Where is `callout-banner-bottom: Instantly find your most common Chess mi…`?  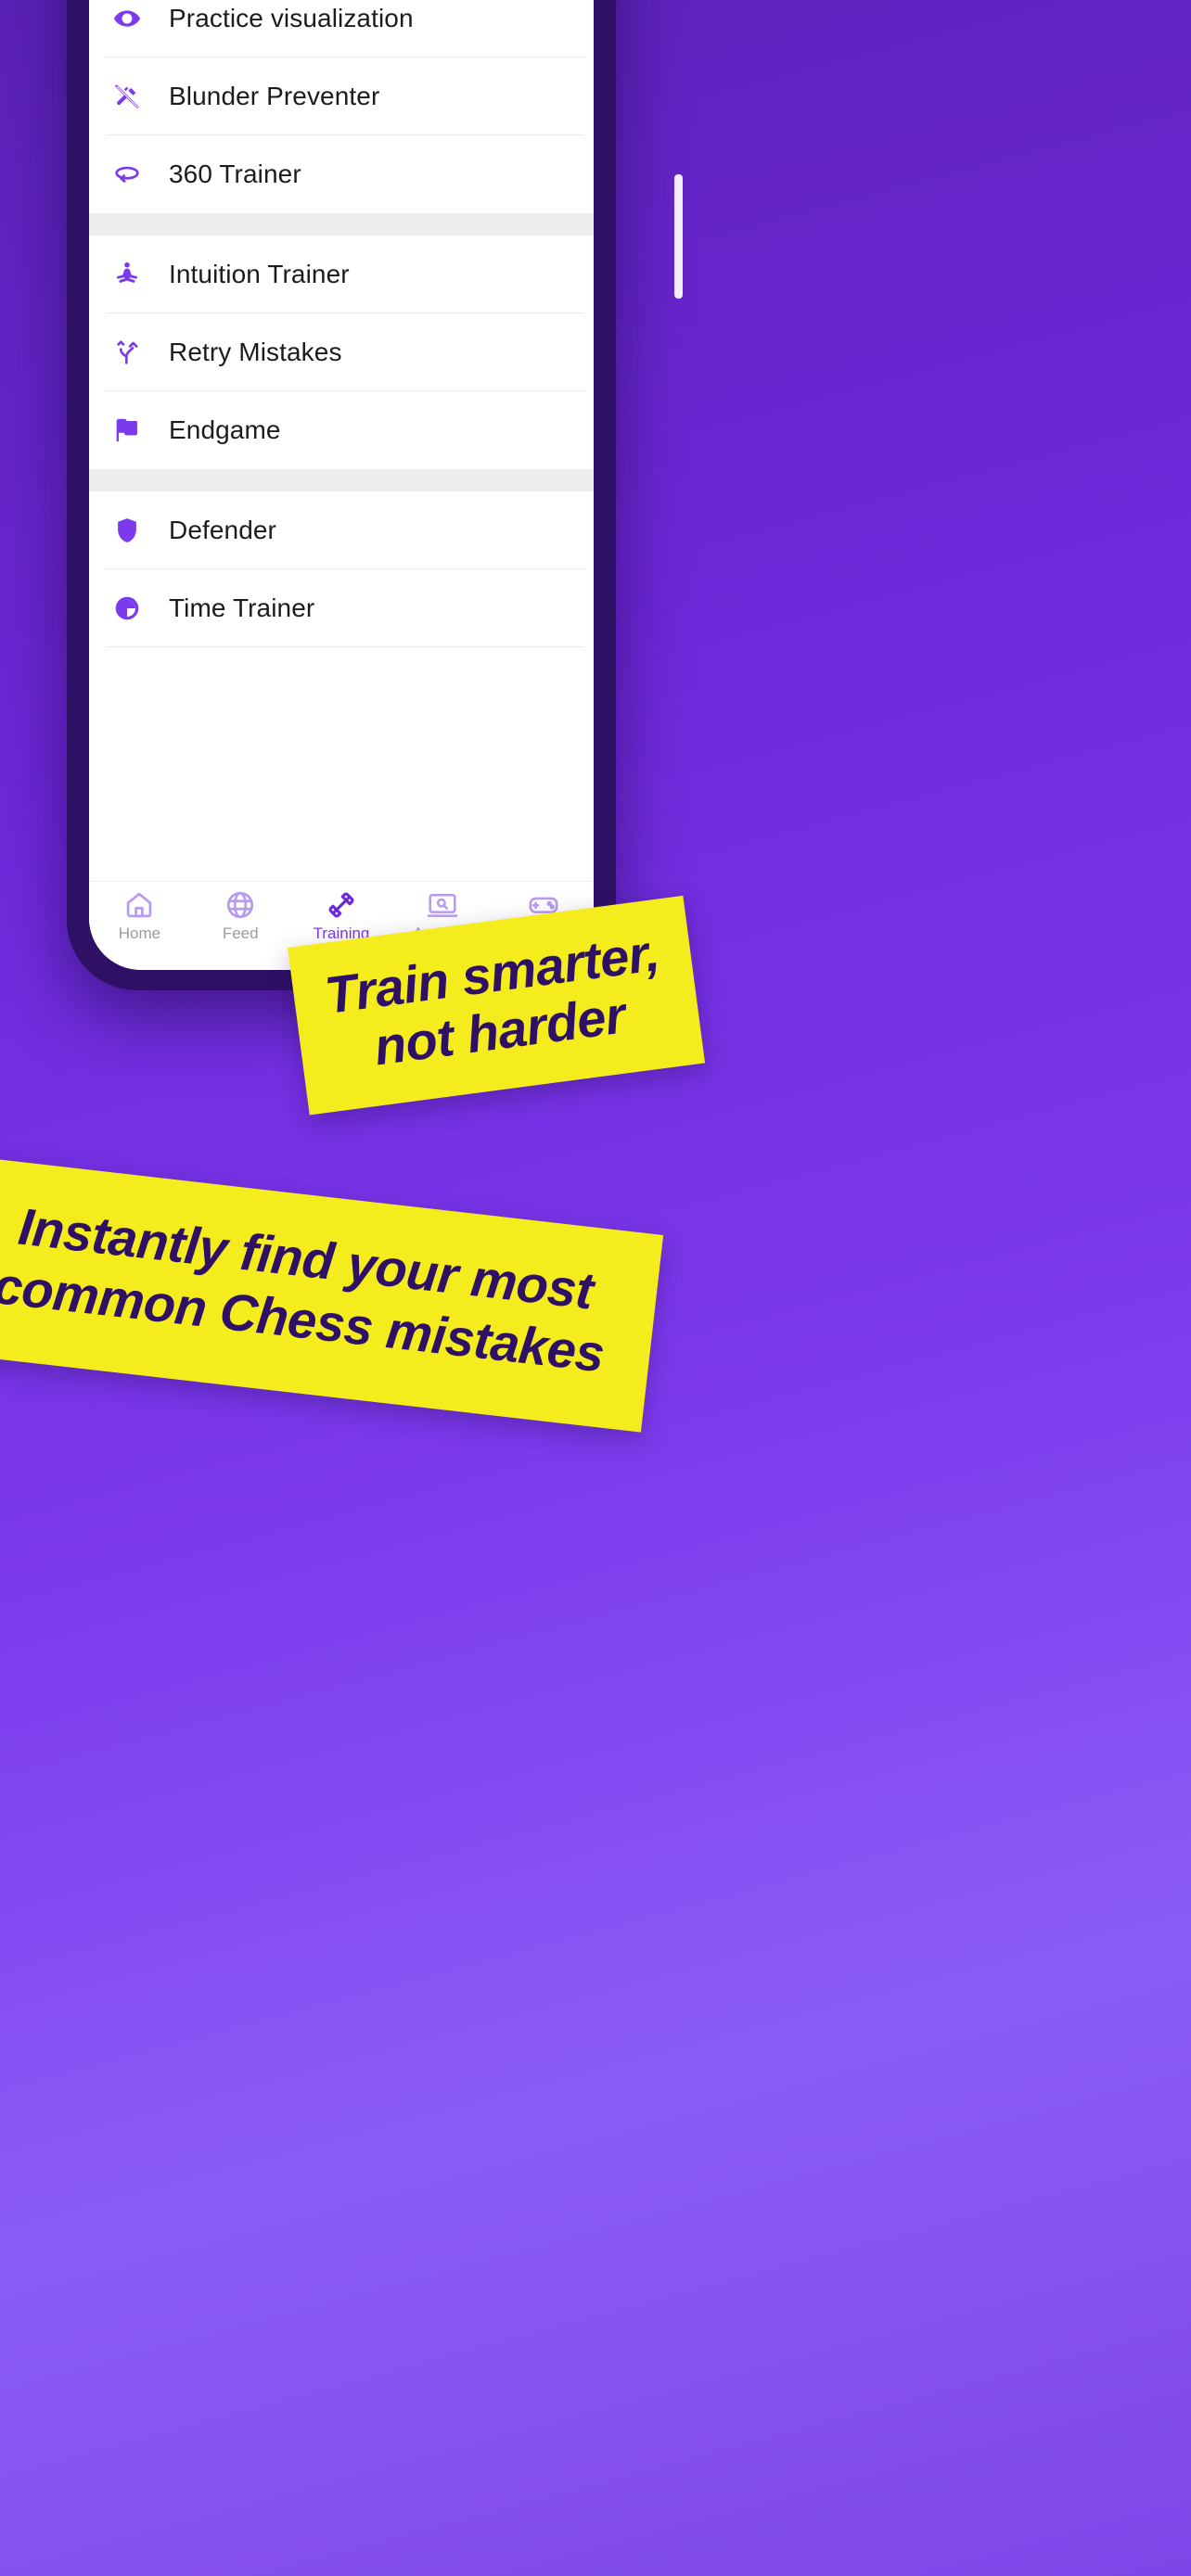 callout-banner-bottom: Instantly find your most common Chess mi… is located at coordinates (332, 1294).